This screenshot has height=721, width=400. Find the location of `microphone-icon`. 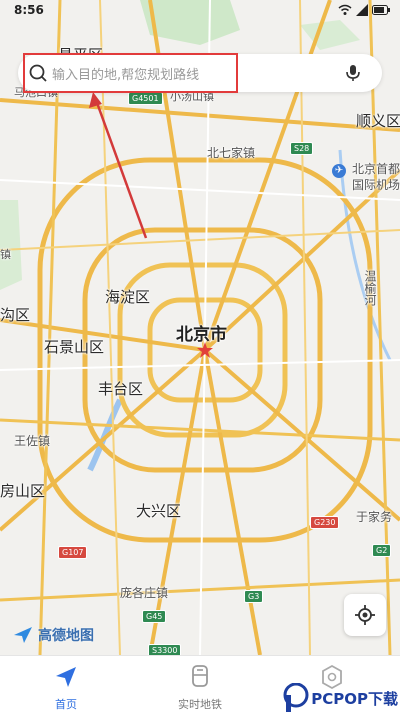

microphone-icon is located at coordinates (353, 73).